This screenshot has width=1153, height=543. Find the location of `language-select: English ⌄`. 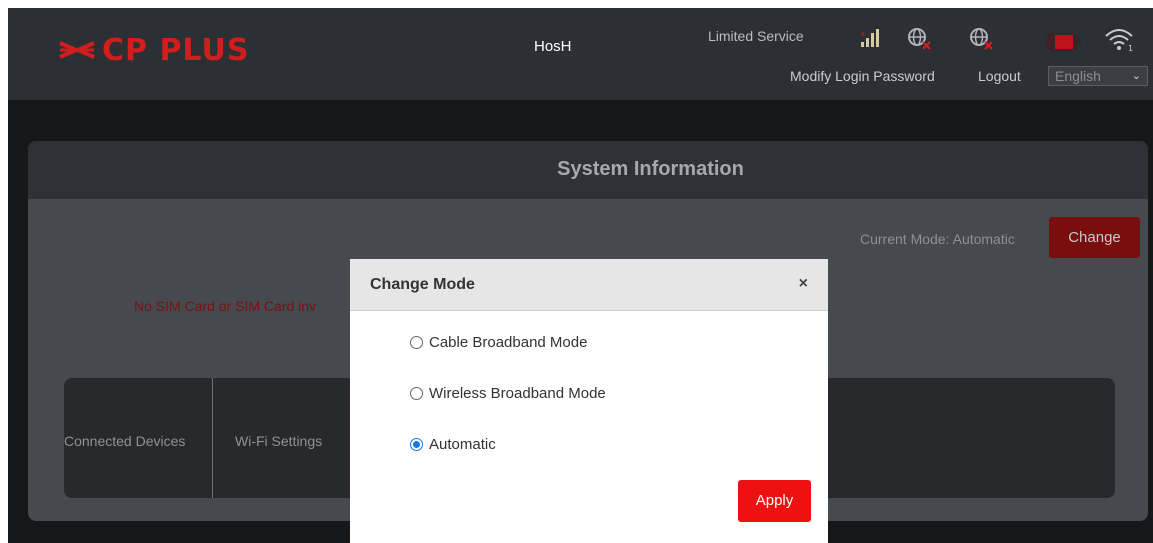

language-select: English ⌄ is located at coordinates (1098, 76).